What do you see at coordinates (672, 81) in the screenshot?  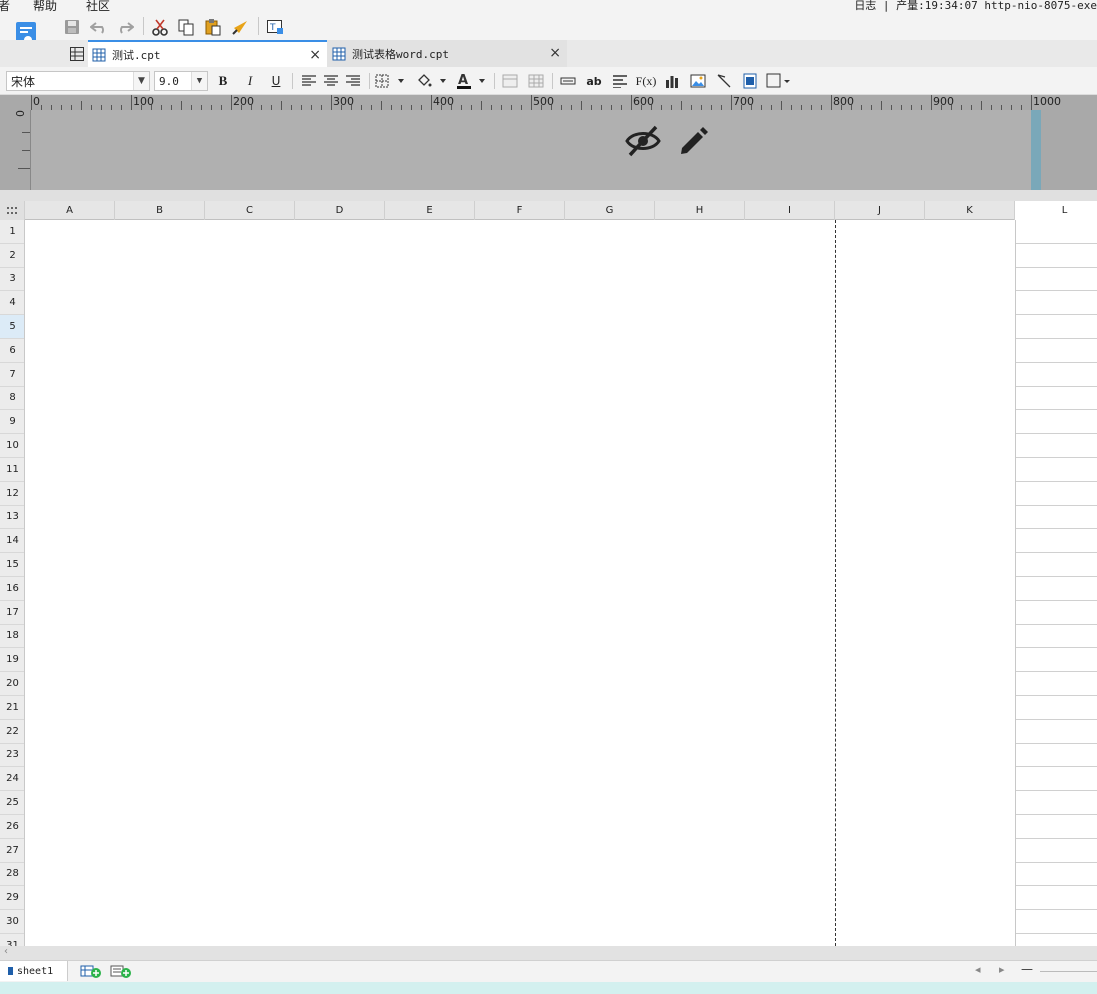 I see `chart-icon` at bounding box center [672, 81].